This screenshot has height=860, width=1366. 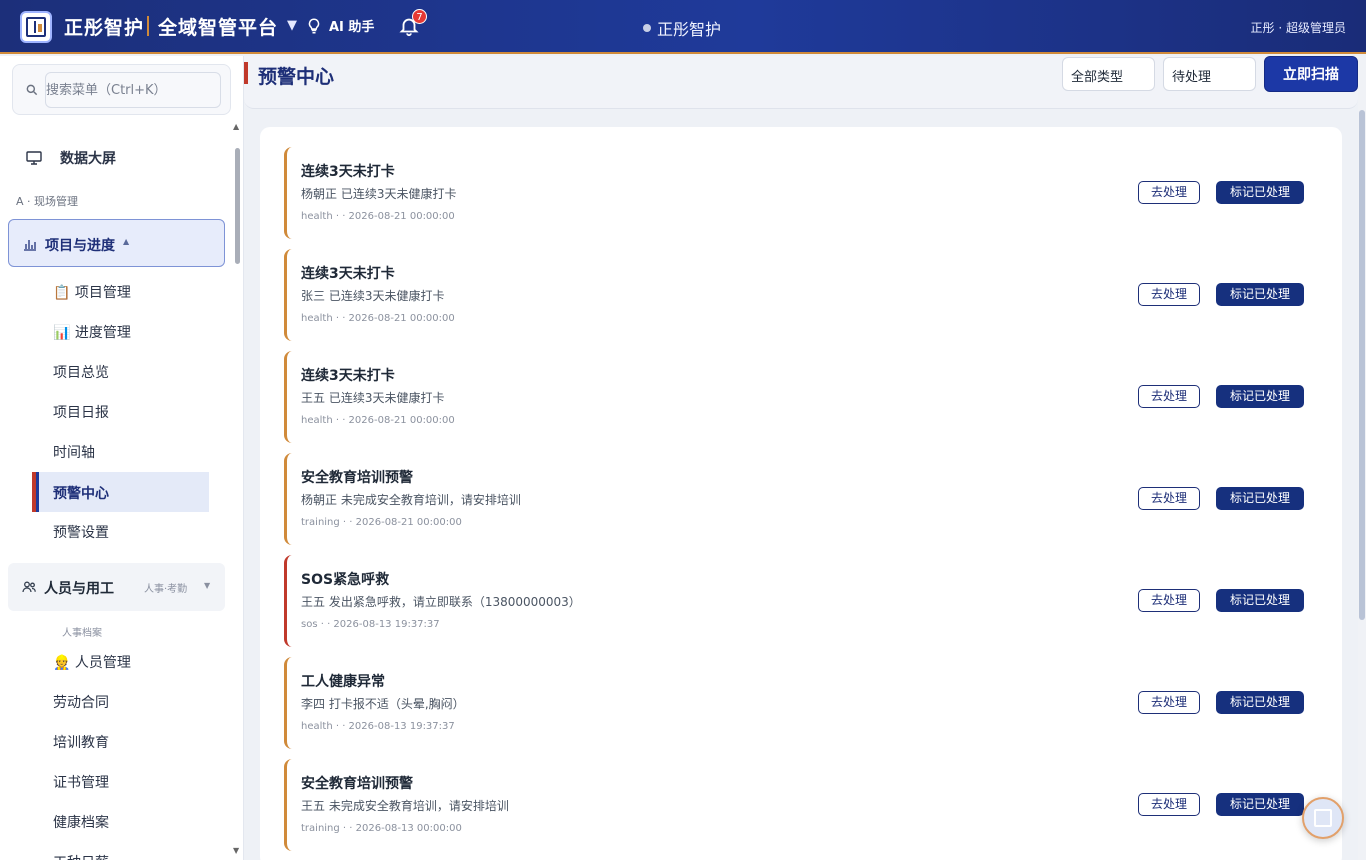 I want to click on top-bar: 正彤智护 全域智管平台 ▼ AI 助手 7 正彤智护 正彤 · 超级管理员, so click(x=683, y=27).